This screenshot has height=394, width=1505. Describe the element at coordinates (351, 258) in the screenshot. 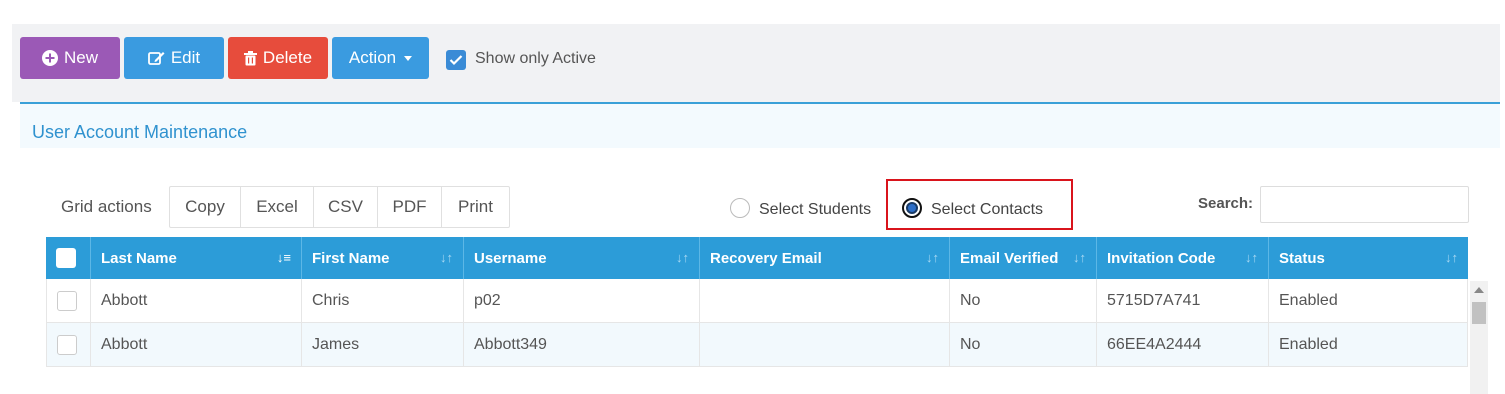

I see `col-first-name-label: First Name` at that location.